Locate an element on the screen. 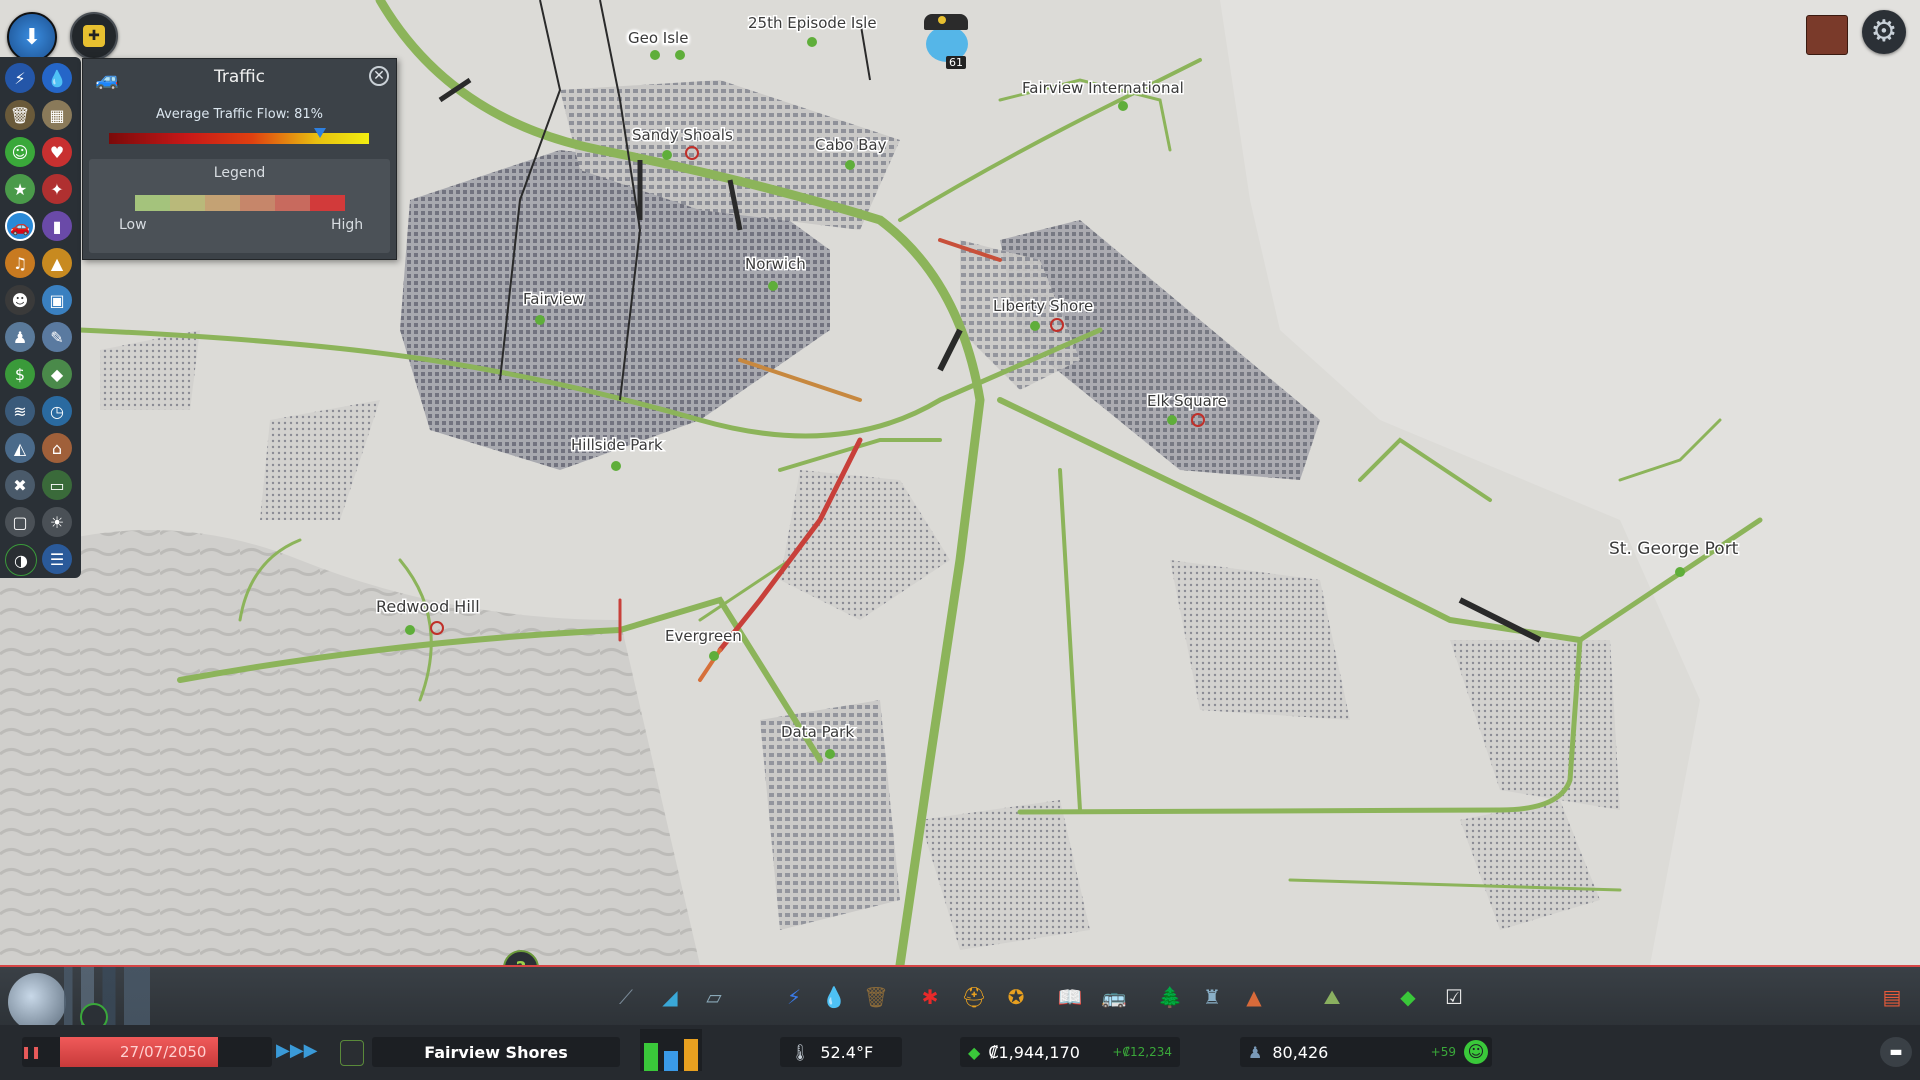  speed-icon: ▶▶▶ is located at coordinates (297, 1050).